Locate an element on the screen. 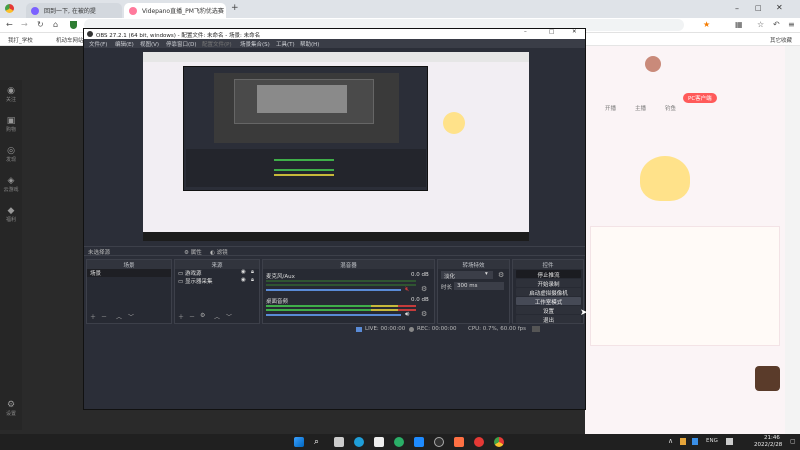 This screenshot has width=800, height=450. source-item: ▭ 游戏源 ◉ 🔒︎ is located at coordinates (217, 273).